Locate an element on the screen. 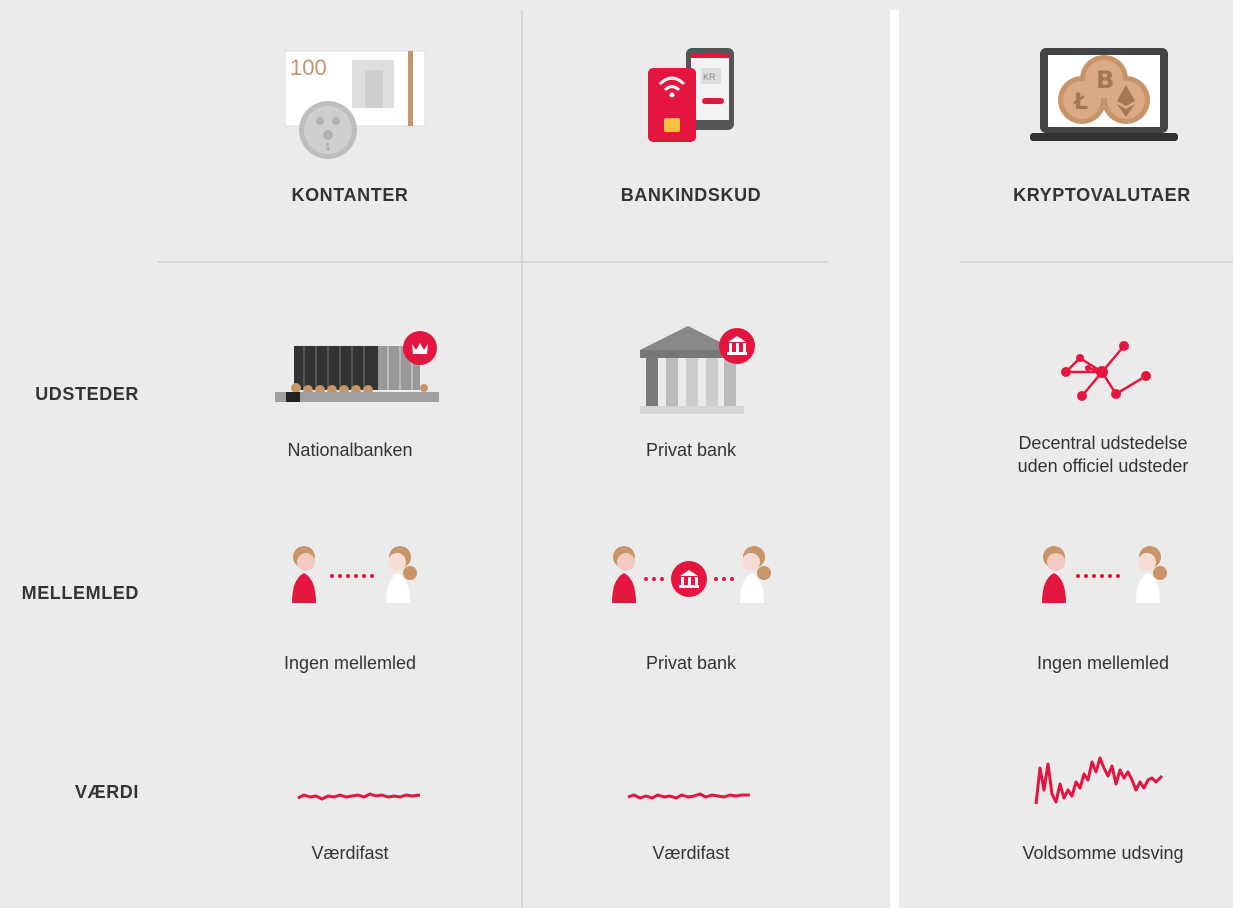 The height and width of the screenshot is (908, 1233). cash-intermediary-caption: Ingen mellemled is located at coordinates (350, 663).